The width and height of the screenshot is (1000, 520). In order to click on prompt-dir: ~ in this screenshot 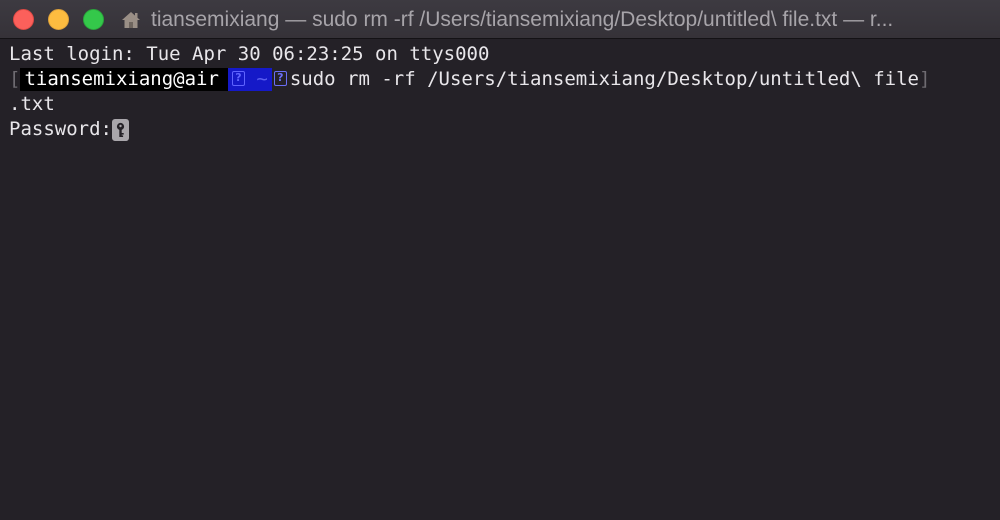, I will do `click(262, 79)`.